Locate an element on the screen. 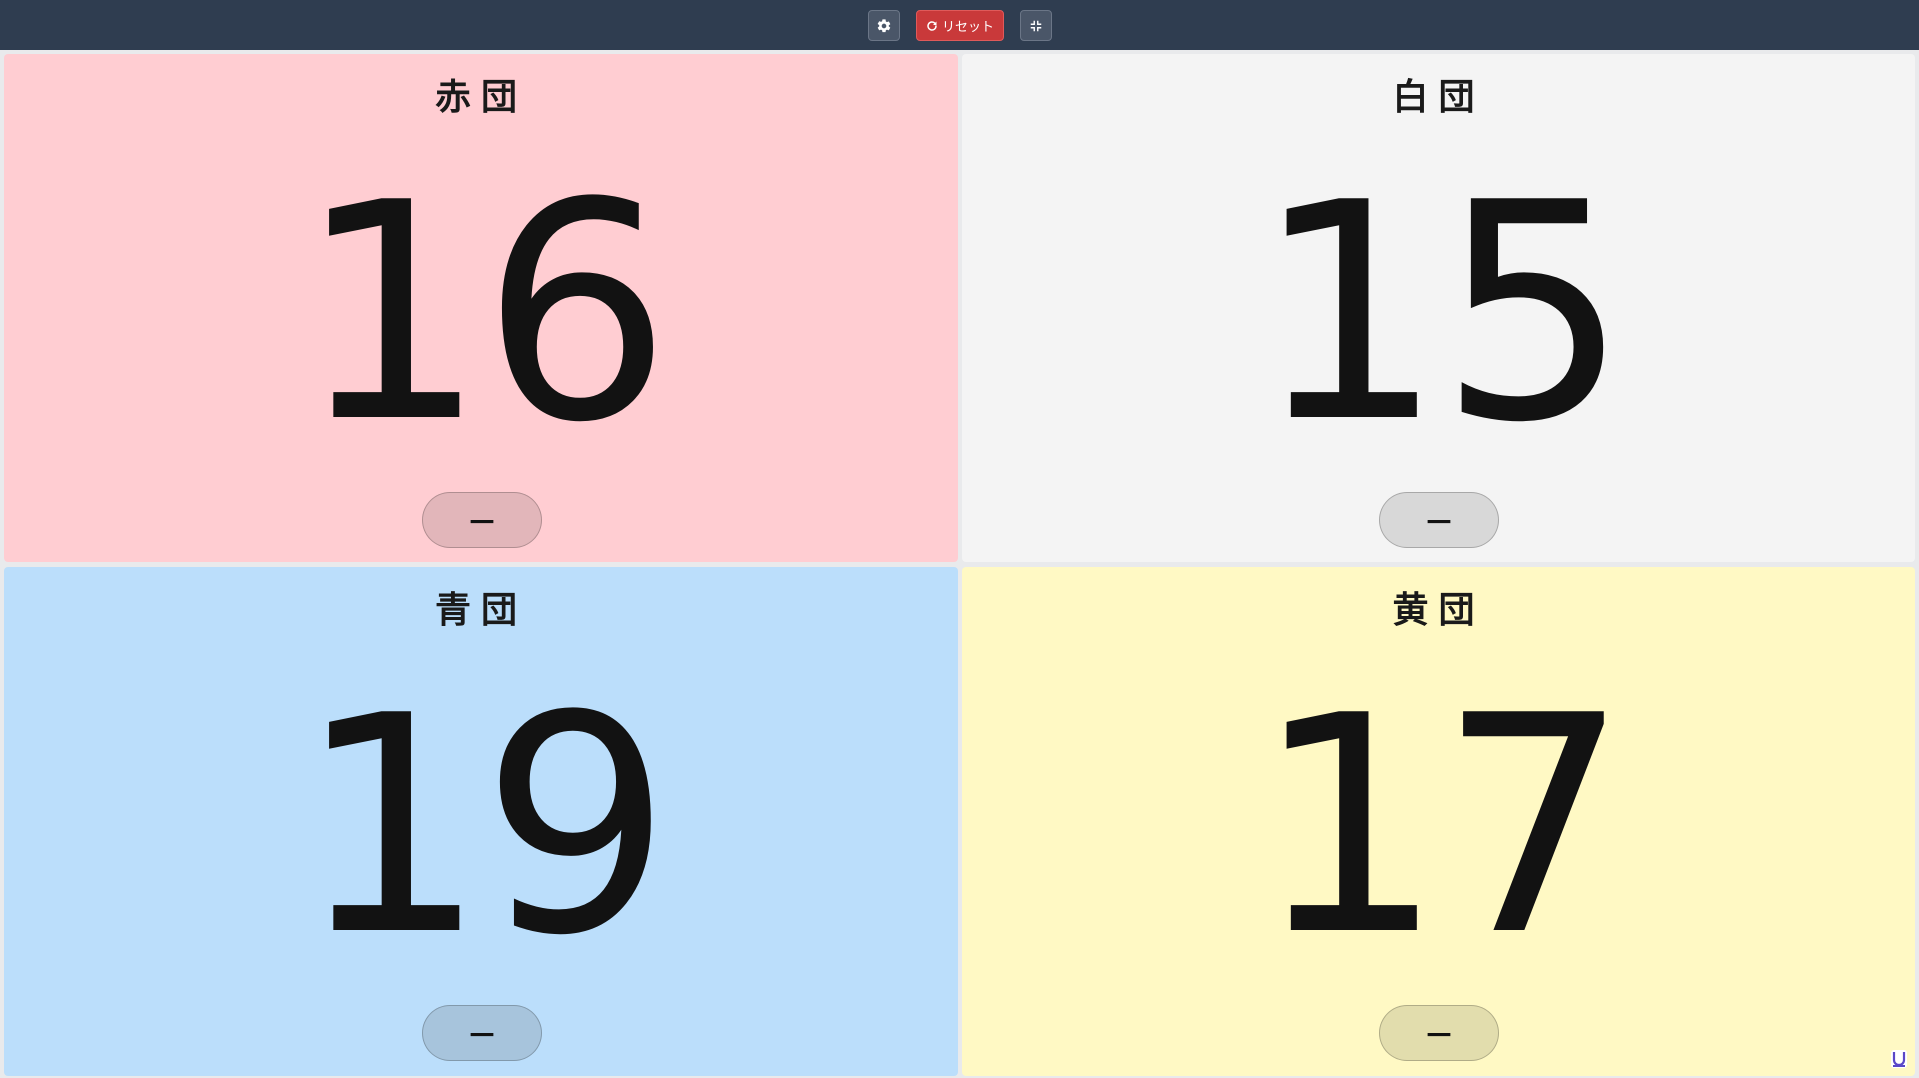 This screenshot has width=1919, height=1078. reset-button: リセット is located at coordinates (960, 25).